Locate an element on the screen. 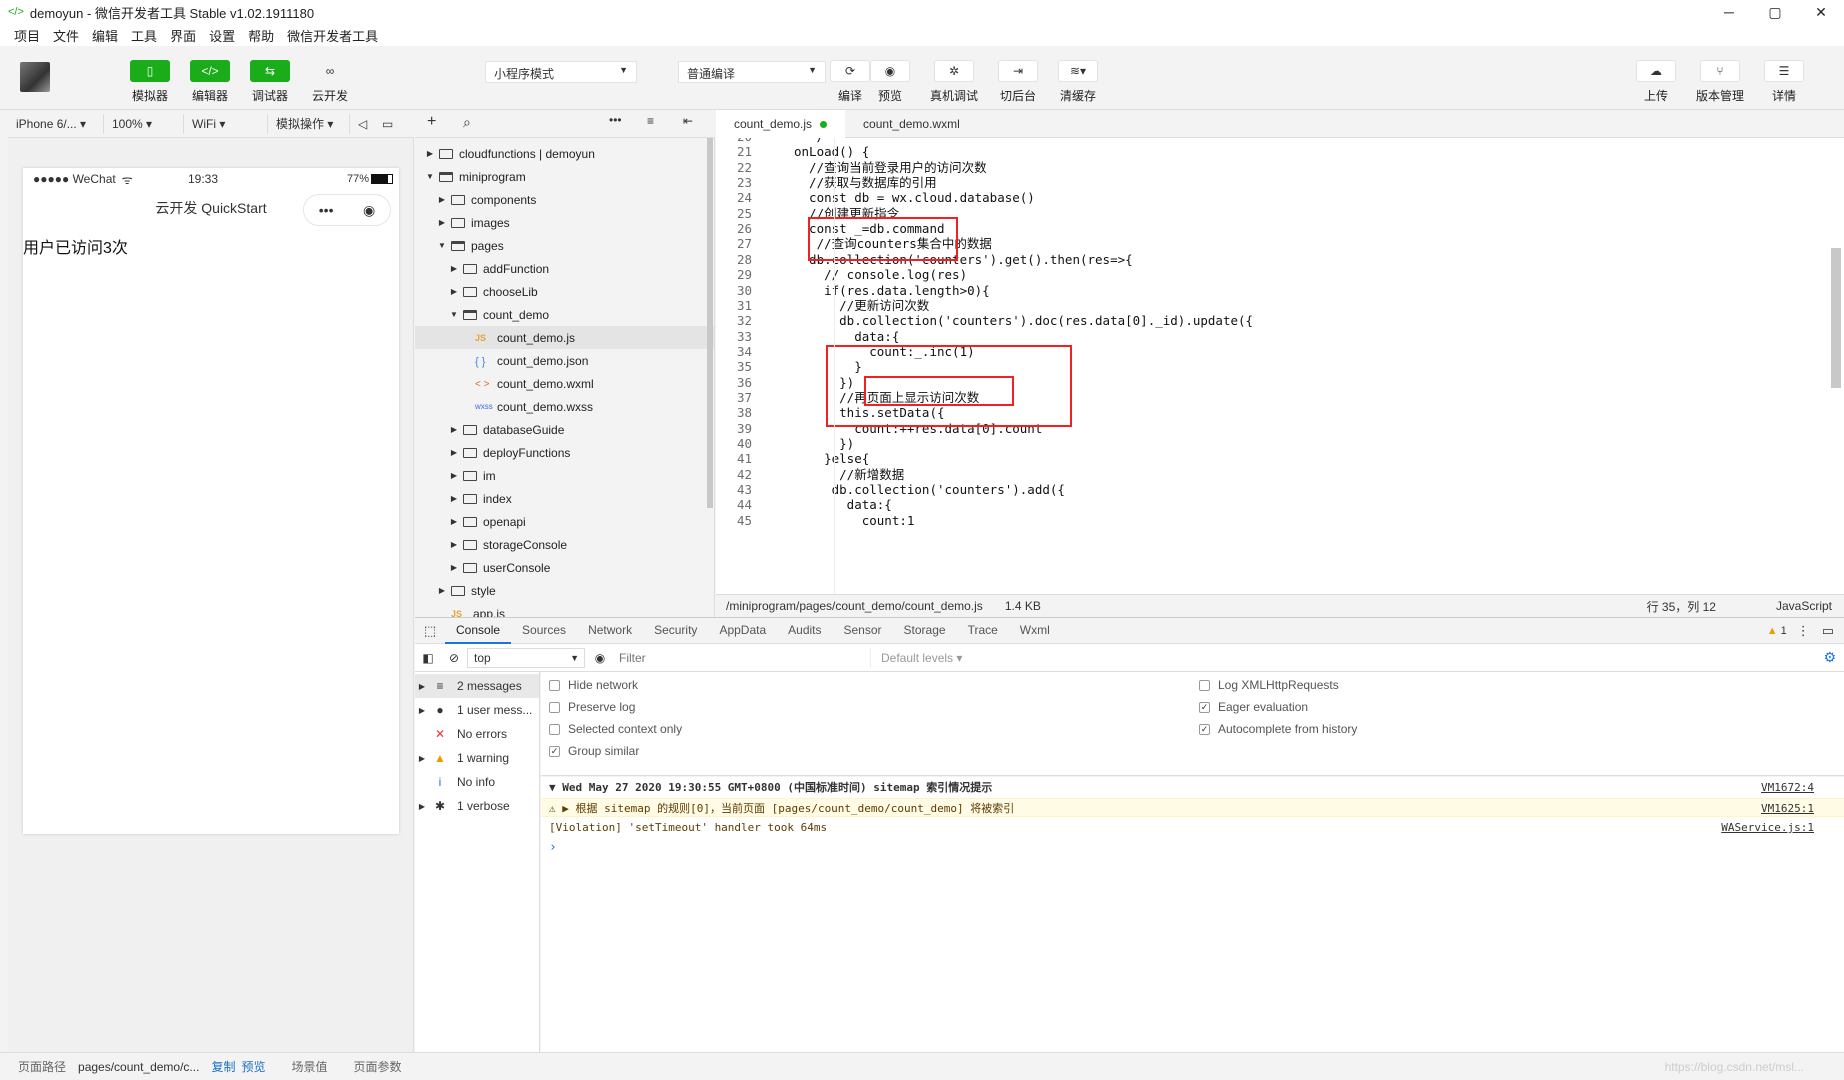 The width and height of the screenshot is (1844, 1080). console-option: Preserve log is located at coordinates (592, 707).